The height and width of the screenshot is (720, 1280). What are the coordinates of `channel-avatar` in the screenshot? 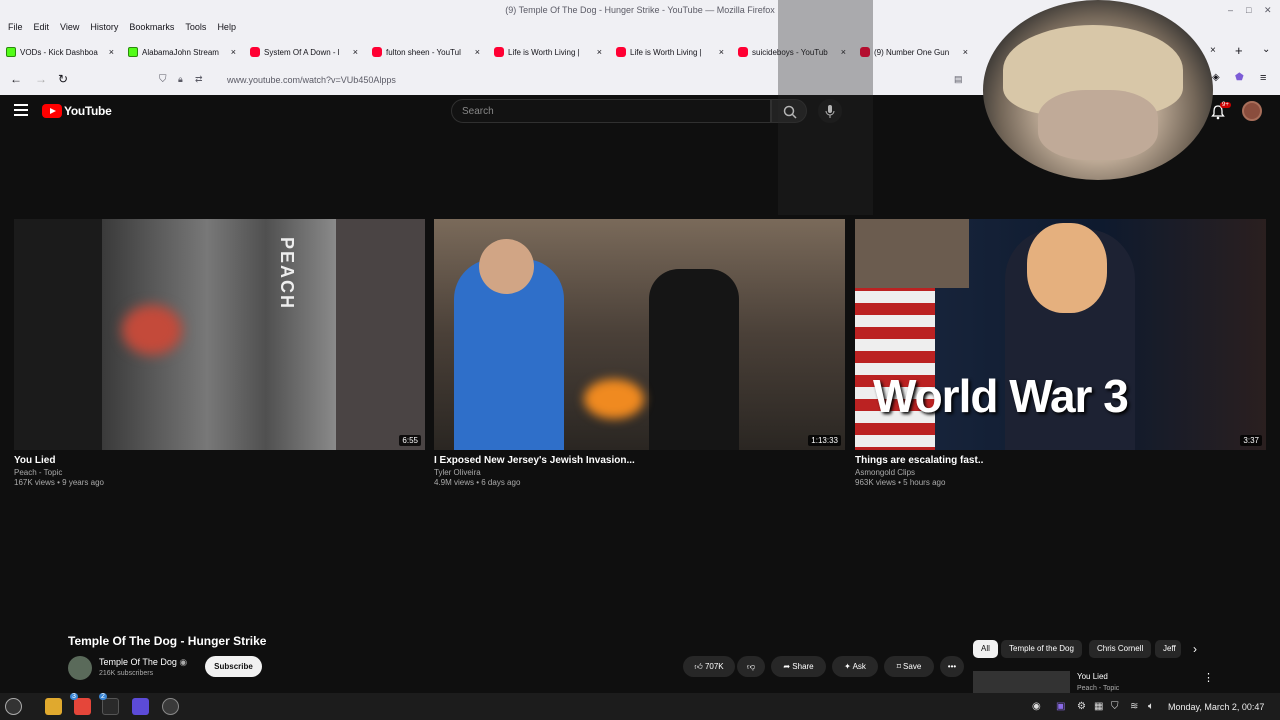 It's located at (80, 668).